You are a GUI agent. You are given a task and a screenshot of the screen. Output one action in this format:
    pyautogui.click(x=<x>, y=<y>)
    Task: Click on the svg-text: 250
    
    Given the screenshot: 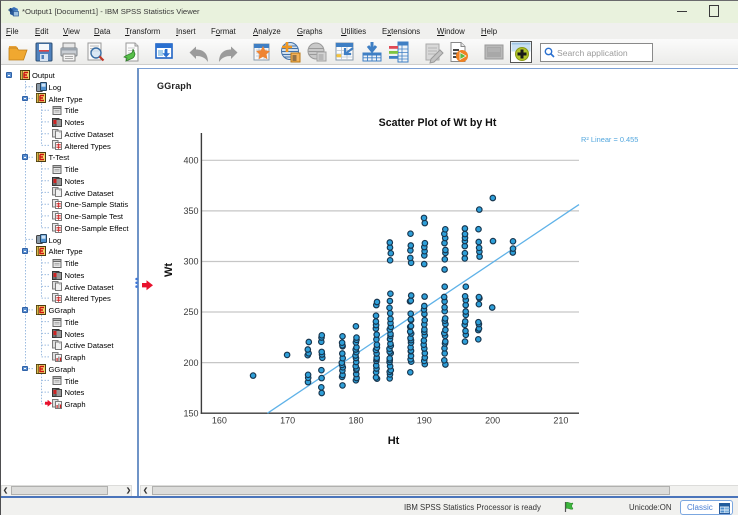 What is the action you would take?
    pyautogui.click(x=190, y=312)
    